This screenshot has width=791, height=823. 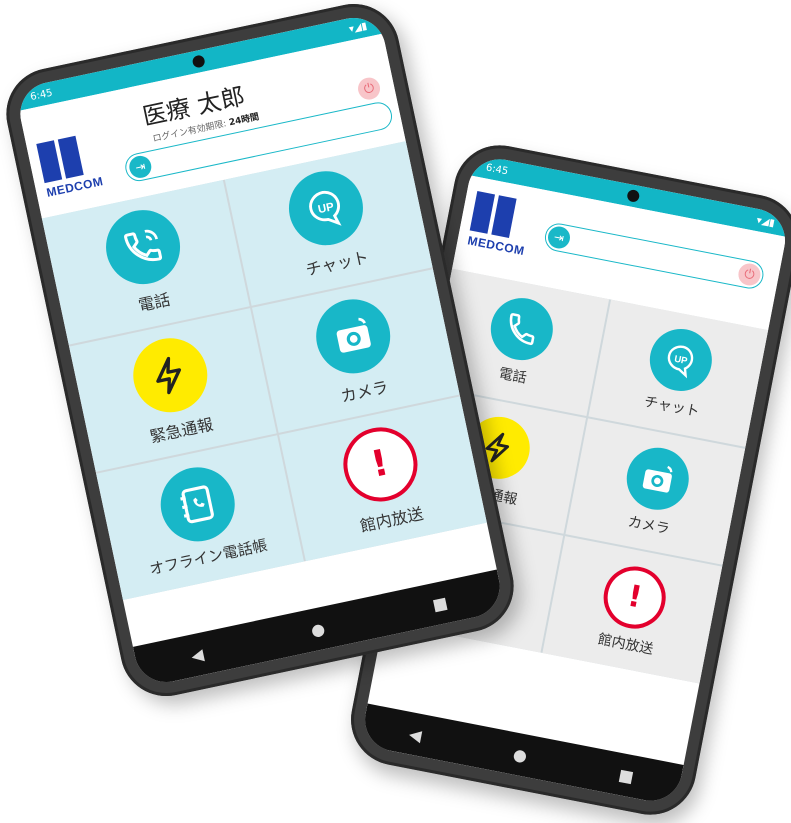 I want to click on nav-bar: ◀ ● ■, so click(x=521, y=755).